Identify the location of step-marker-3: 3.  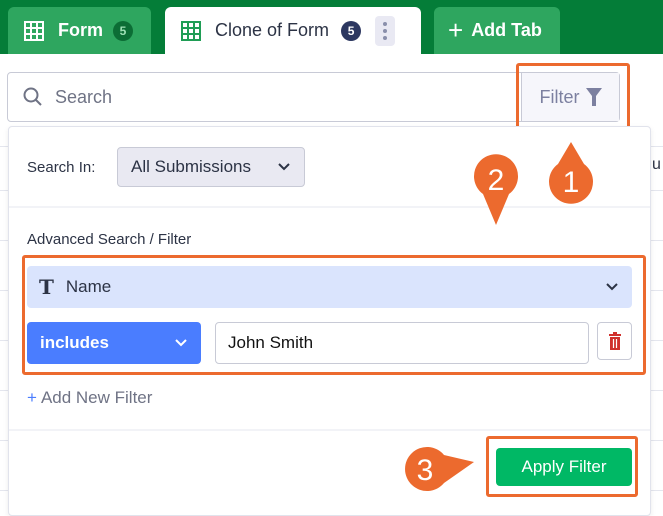
(439, 469).